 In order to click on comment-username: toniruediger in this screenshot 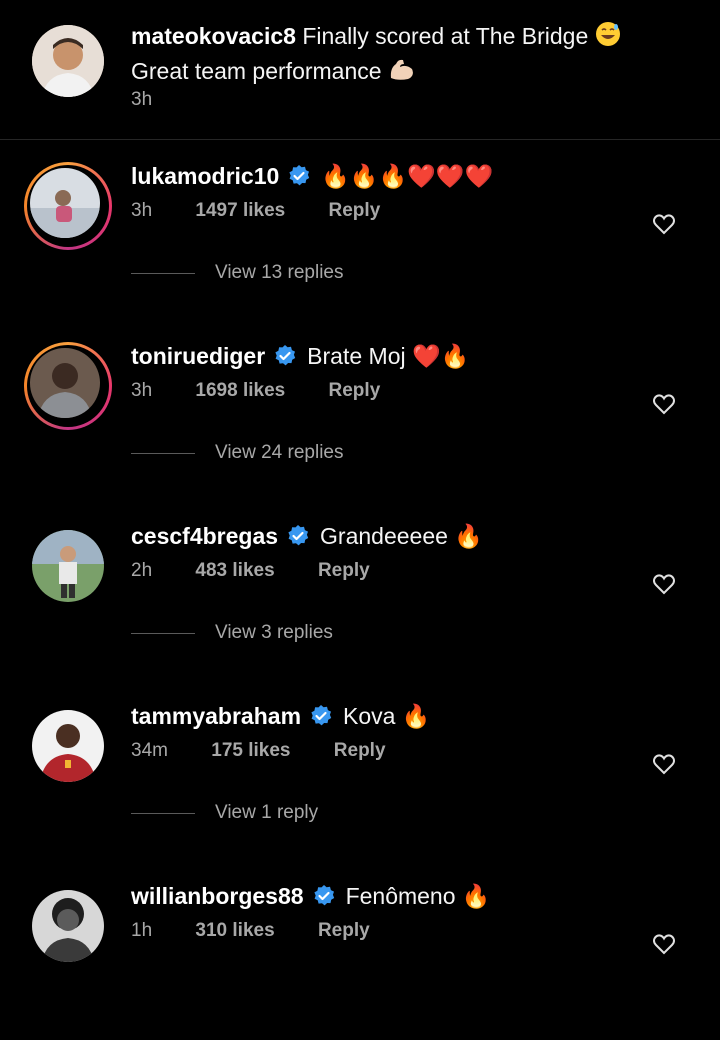, I will do `click(198, 356)`.